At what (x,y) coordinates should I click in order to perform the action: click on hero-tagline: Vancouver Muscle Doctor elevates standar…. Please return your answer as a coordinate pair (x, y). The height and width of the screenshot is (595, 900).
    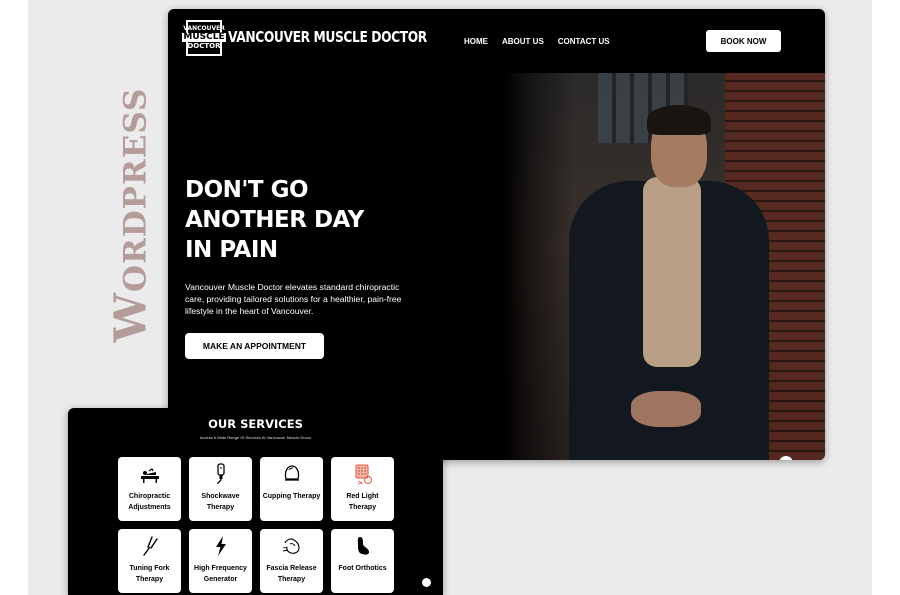
    Looking at the image, I should click on (293, 299).